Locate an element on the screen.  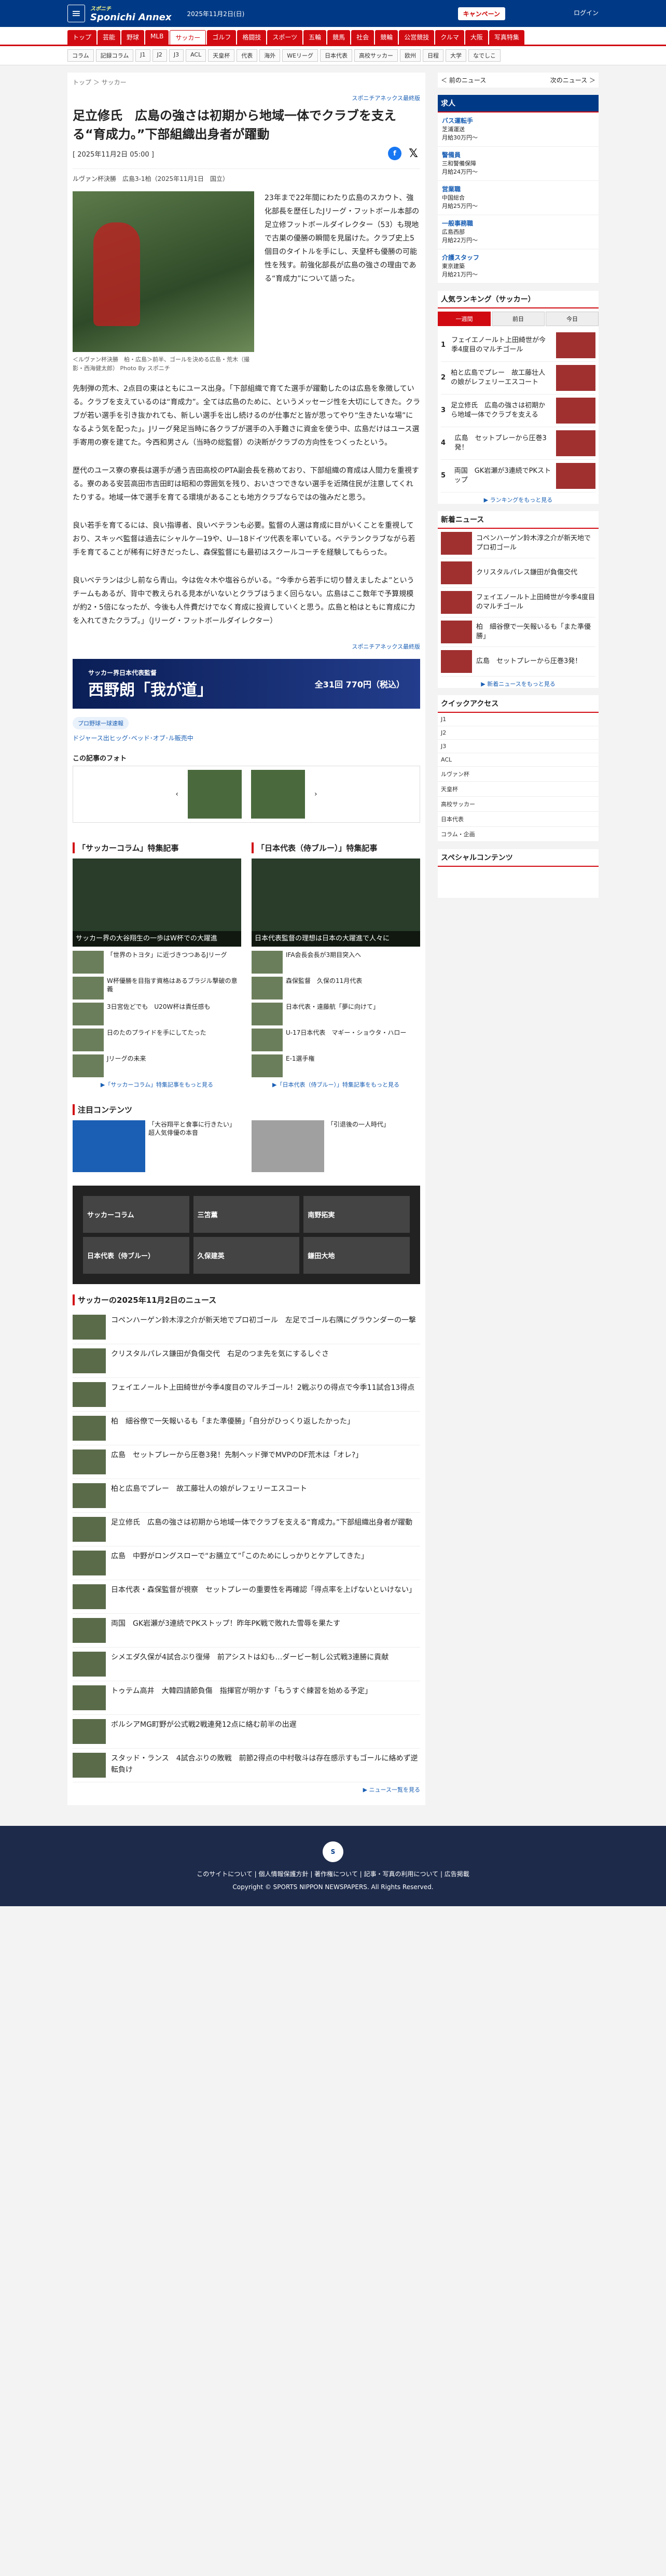
ranking-item: 4 広島 セットプレーから圧巻3発！ is located at coordinates (518, 443).